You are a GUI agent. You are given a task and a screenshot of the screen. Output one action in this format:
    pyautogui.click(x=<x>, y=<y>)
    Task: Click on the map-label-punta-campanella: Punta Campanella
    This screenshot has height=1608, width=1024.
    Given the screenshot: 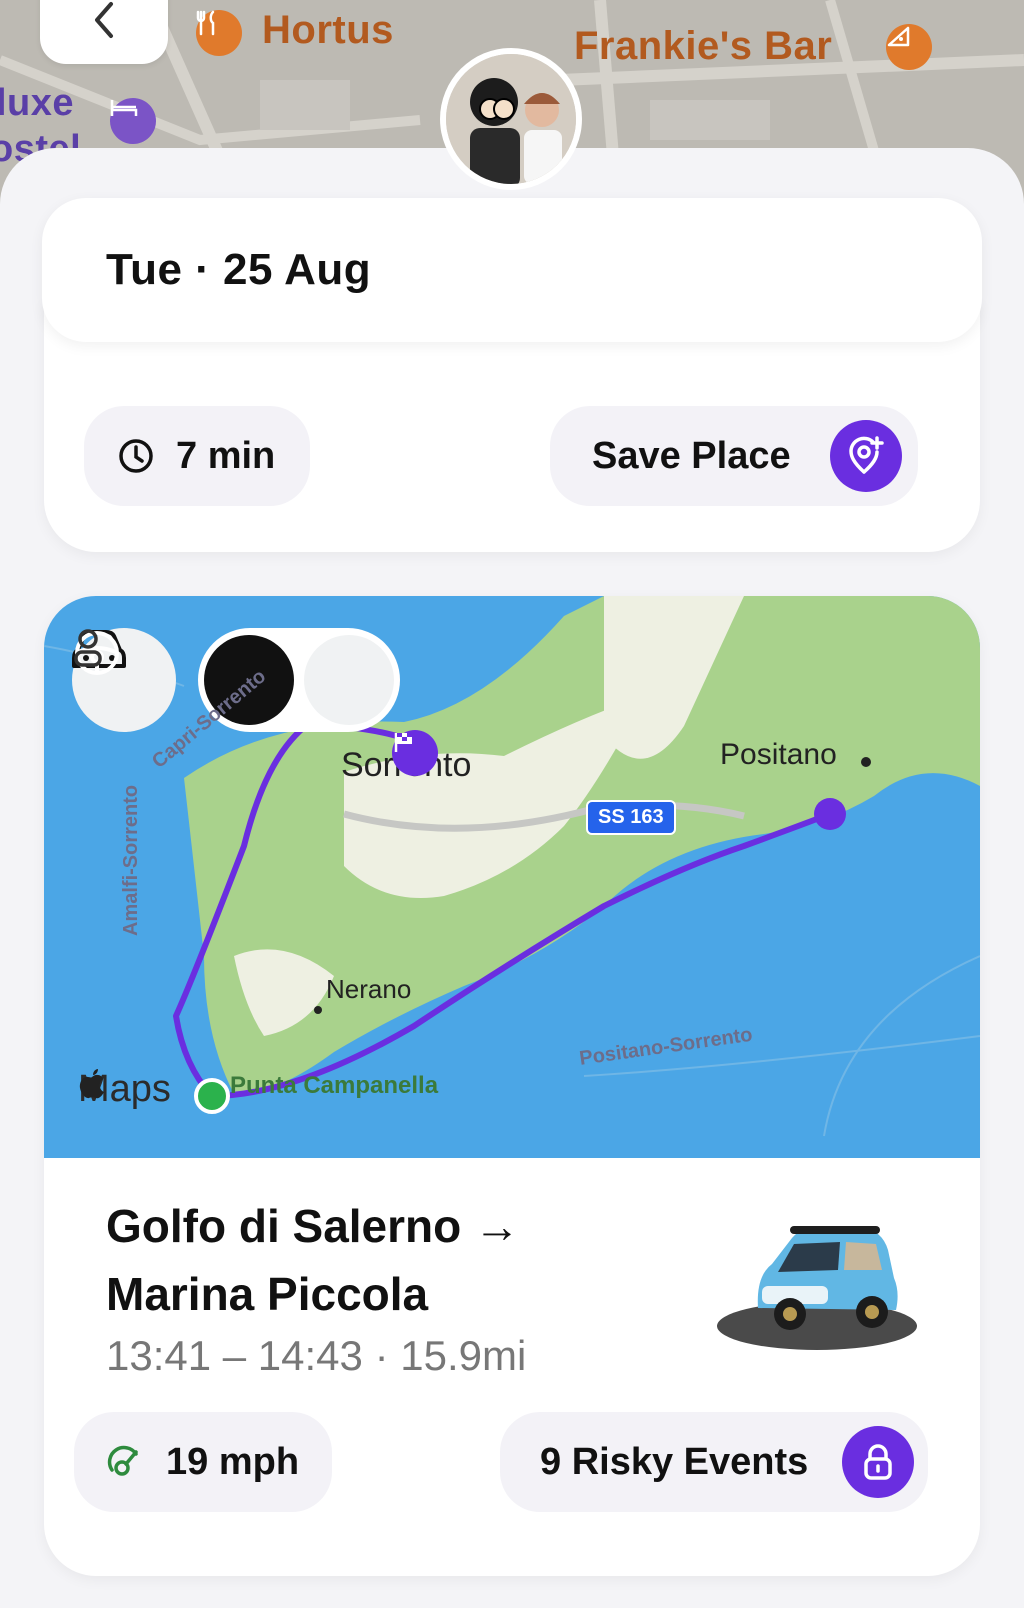 What is the action you would take?
    pyautogui.click(x=334, y=1085)
    